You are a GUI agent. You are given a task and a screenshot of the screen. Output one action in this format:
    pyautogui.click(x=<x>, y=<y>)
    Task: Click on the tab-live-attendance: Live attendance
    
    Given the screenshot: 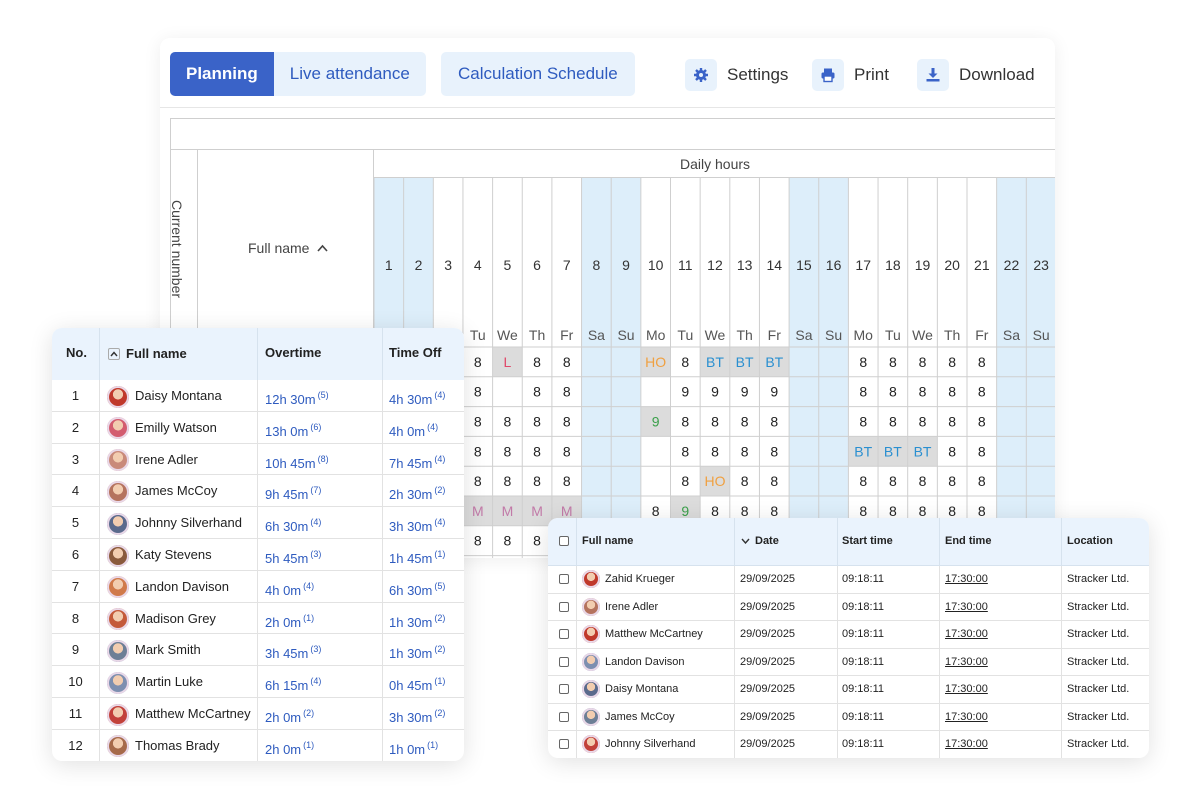 What is the action you would take?
    pyautogui.click(x=350, y=74)
    